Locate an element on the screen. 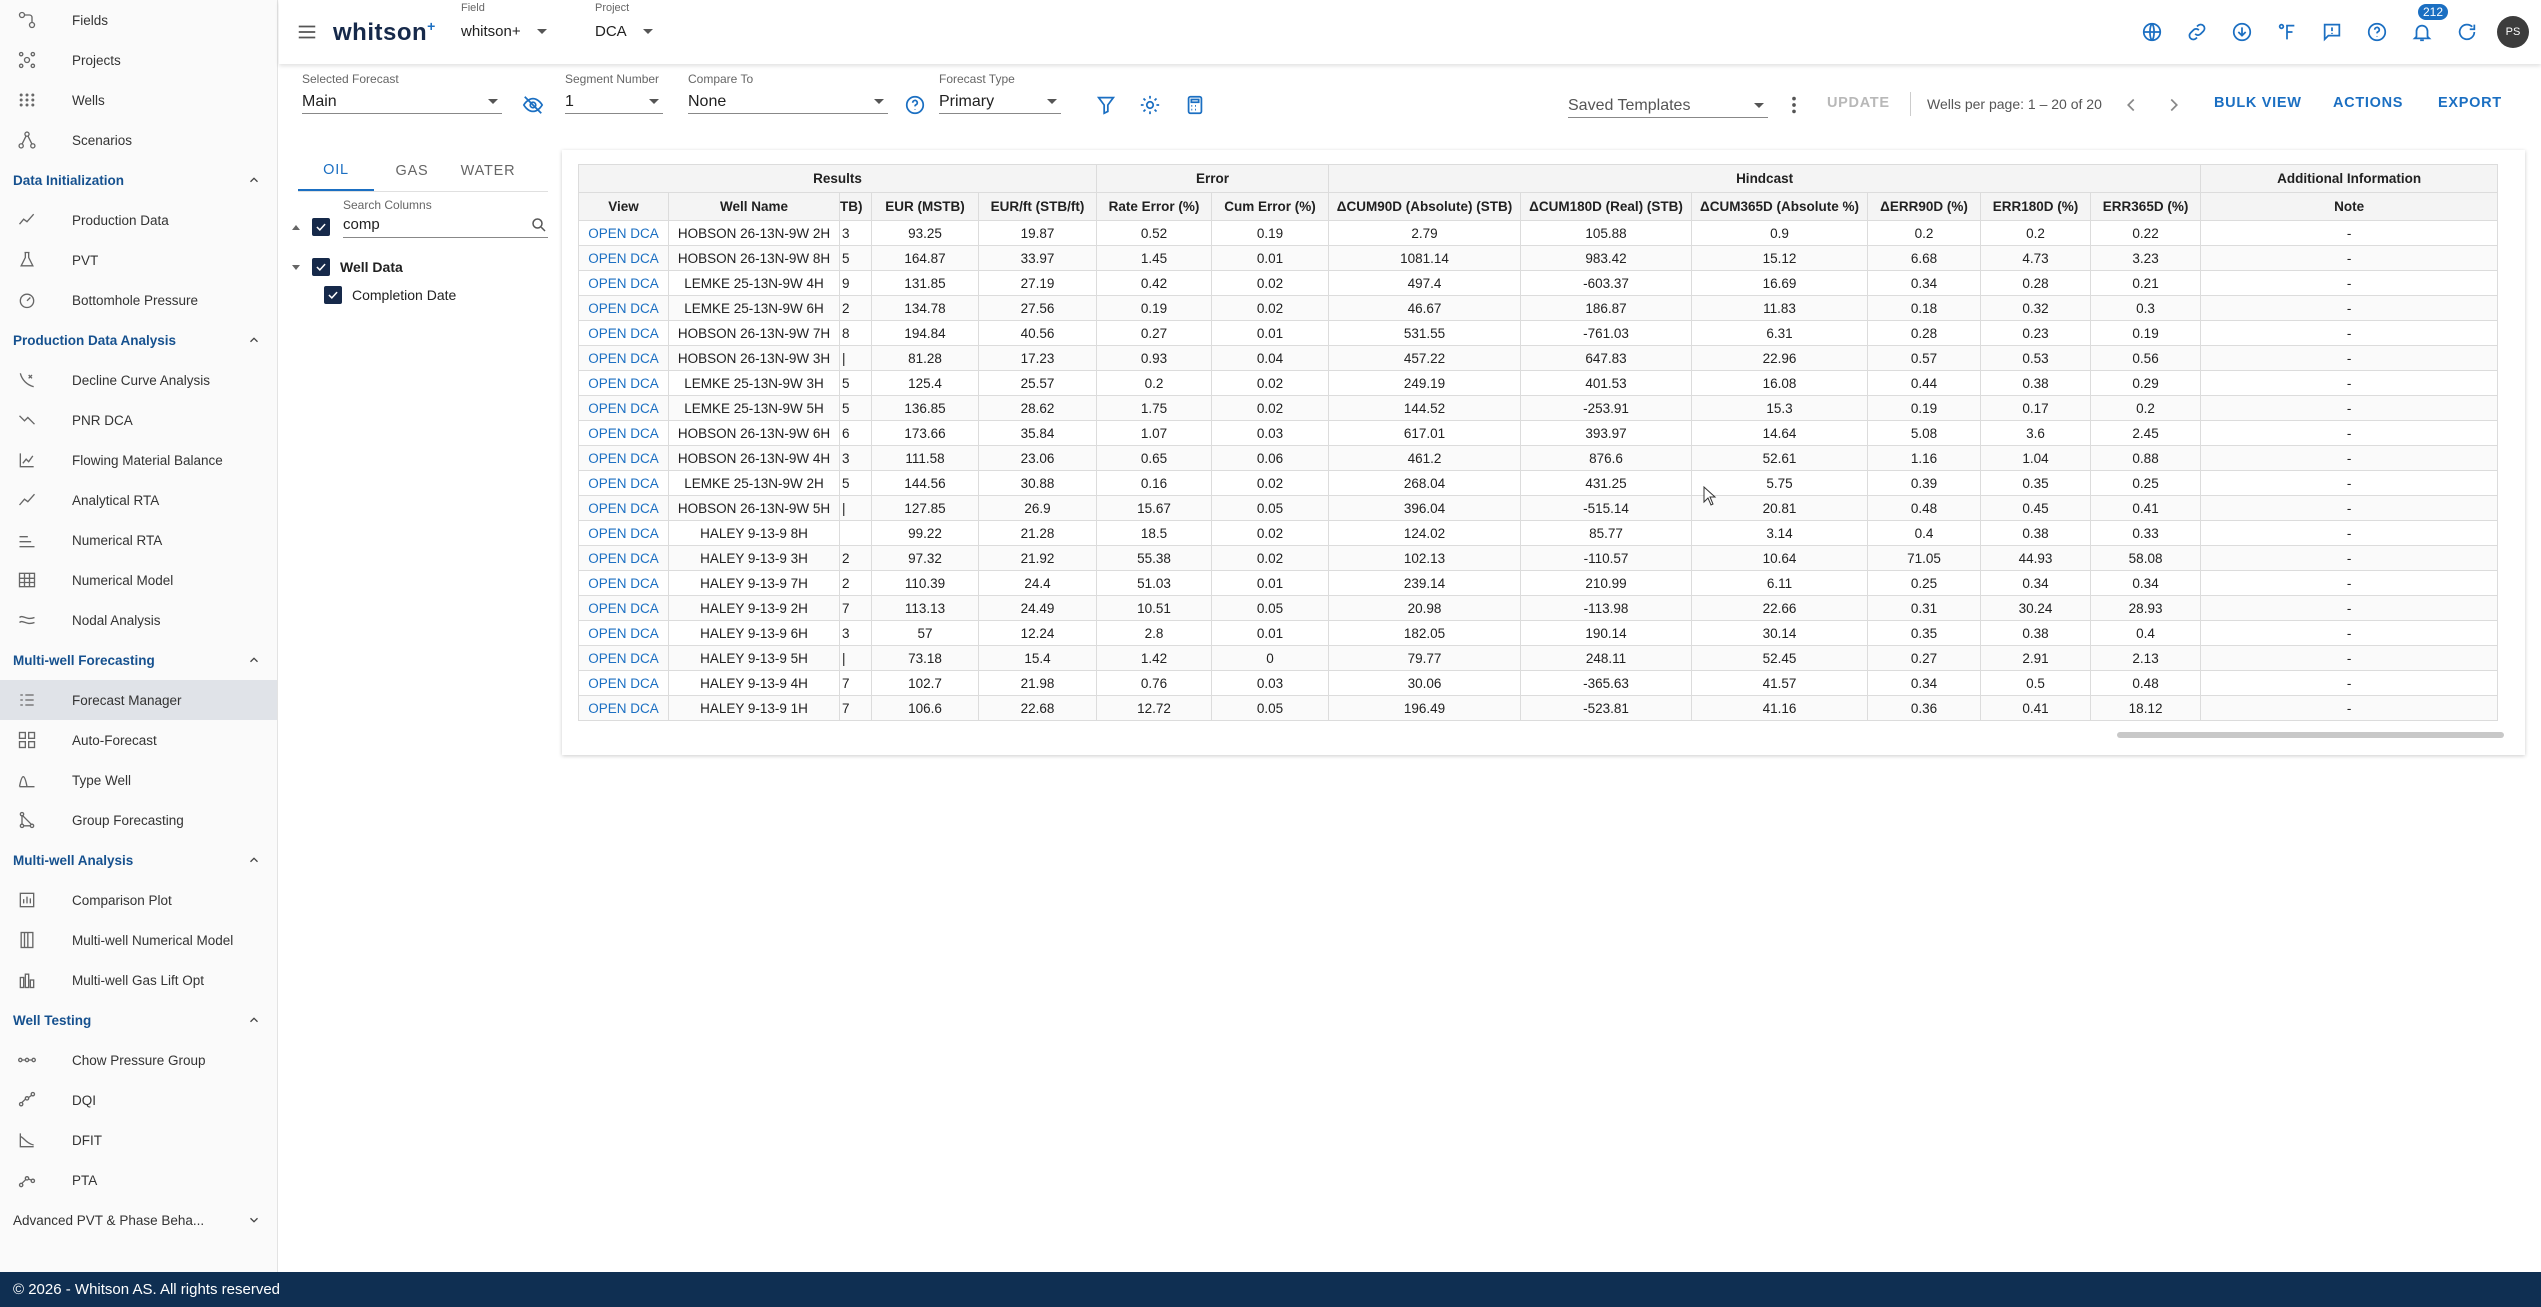 The width and height of the screenshot is (2541, 1307). download-icon is located at coordinates (2242, 32).